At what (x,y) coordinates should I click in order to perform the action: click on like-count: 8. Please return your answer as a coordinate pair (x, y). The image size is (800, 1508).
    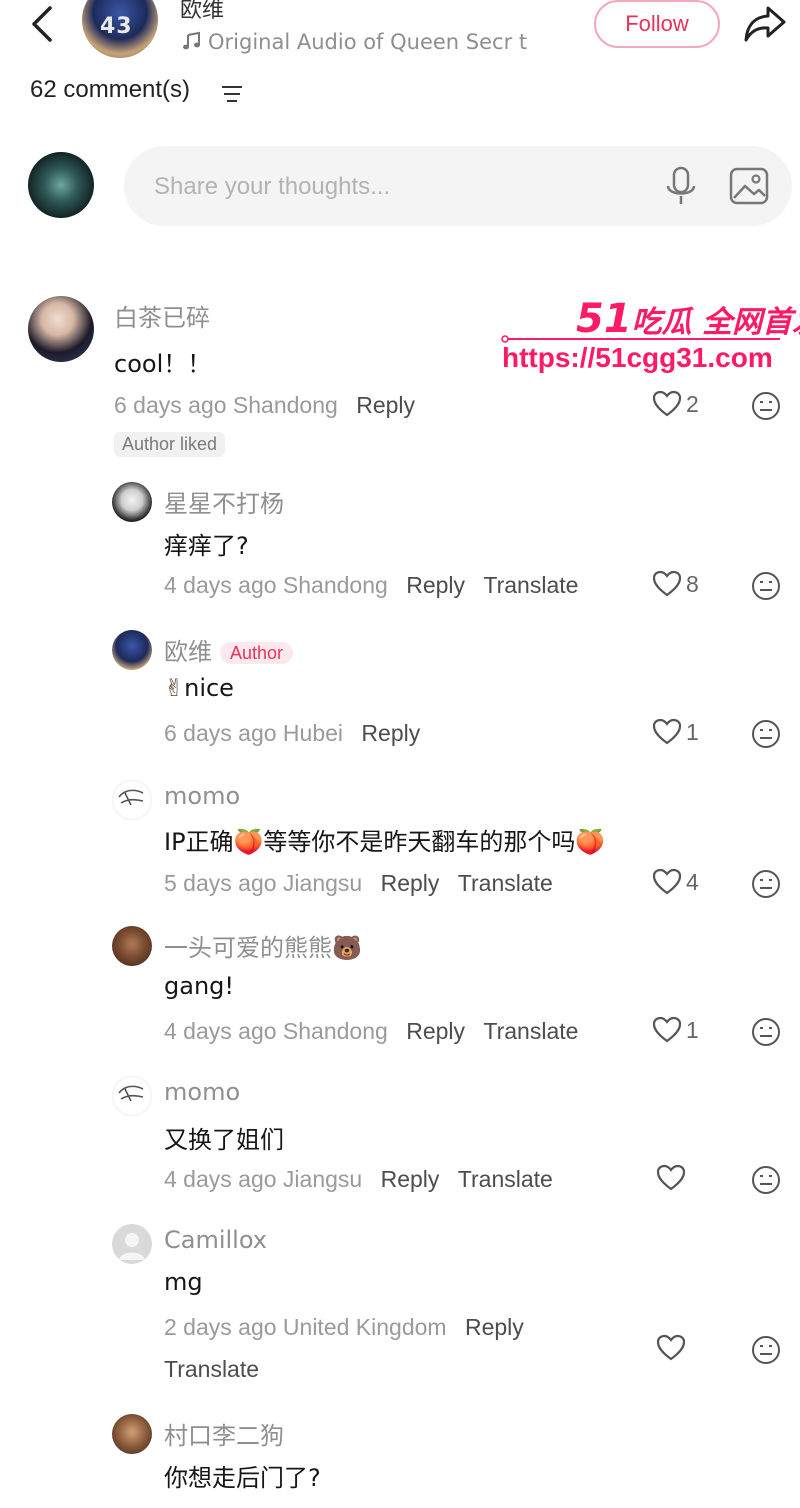
    Looking at the image, I should click on (692, 583).